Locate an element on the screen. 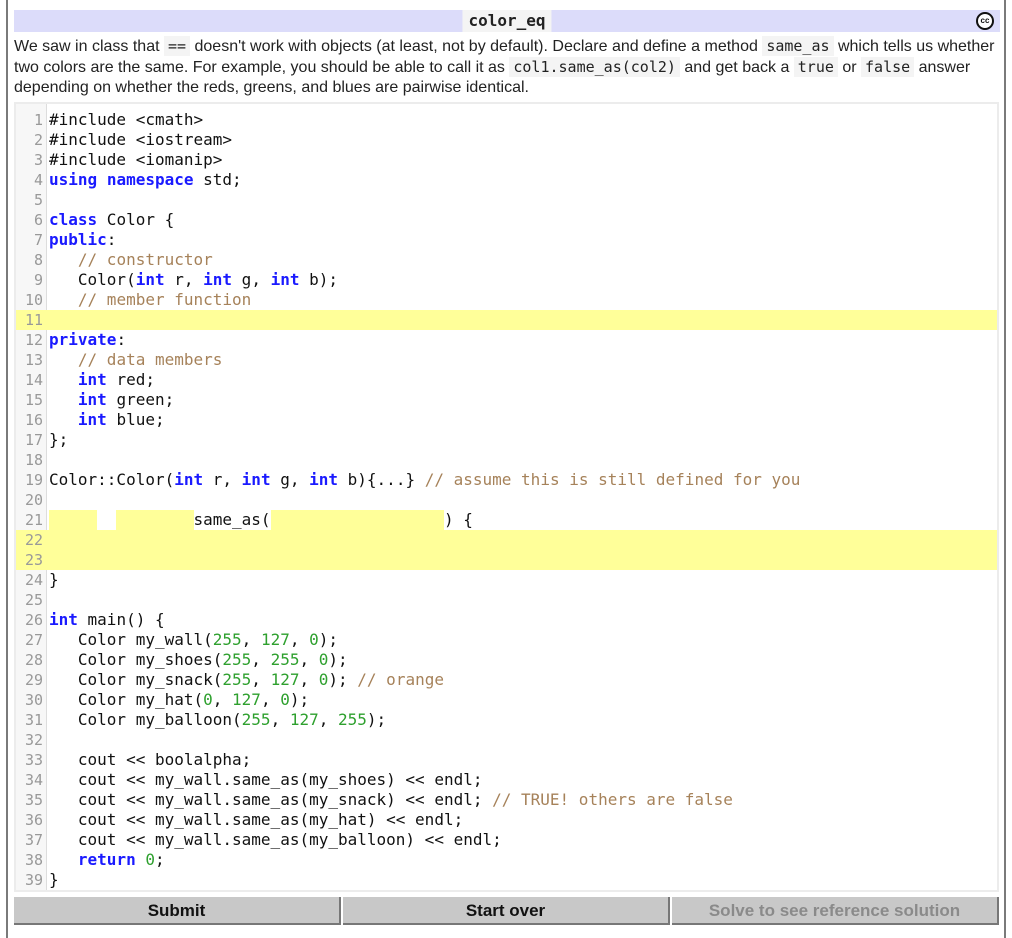 Image resolution: width=1012 pixels, height=938 pixels. code-token: Color my_hat( is located at coordinates (126, 699).